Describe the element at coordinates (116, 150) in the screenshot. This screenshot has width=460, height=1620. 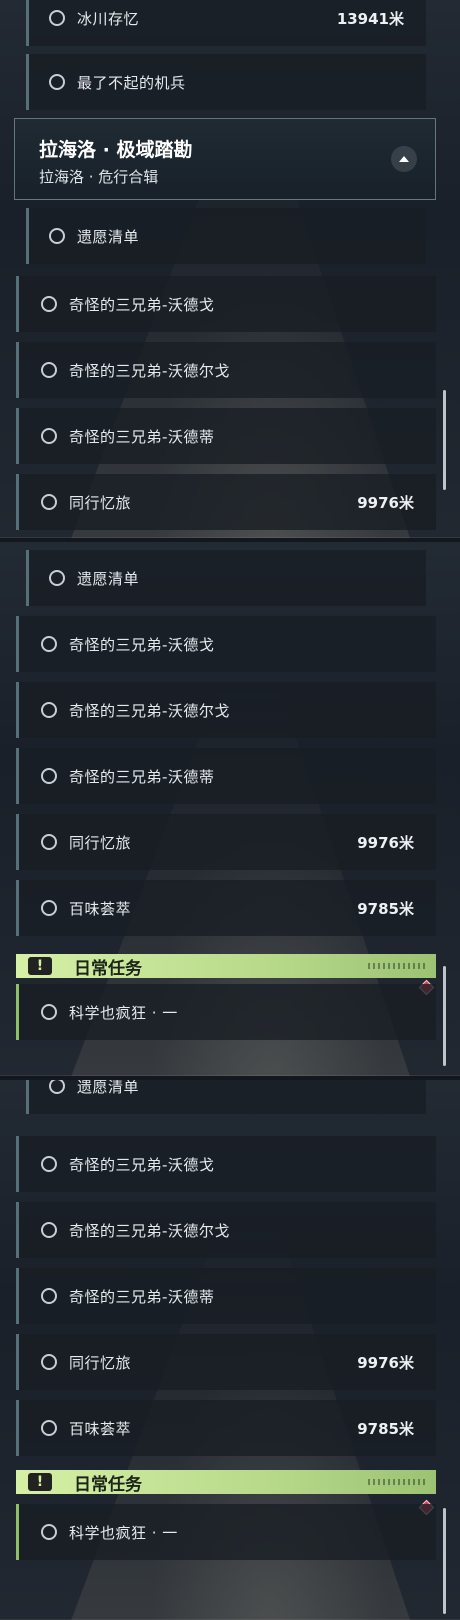
I see `region-title: 拉海洛 · 极域踏勘` at that location.